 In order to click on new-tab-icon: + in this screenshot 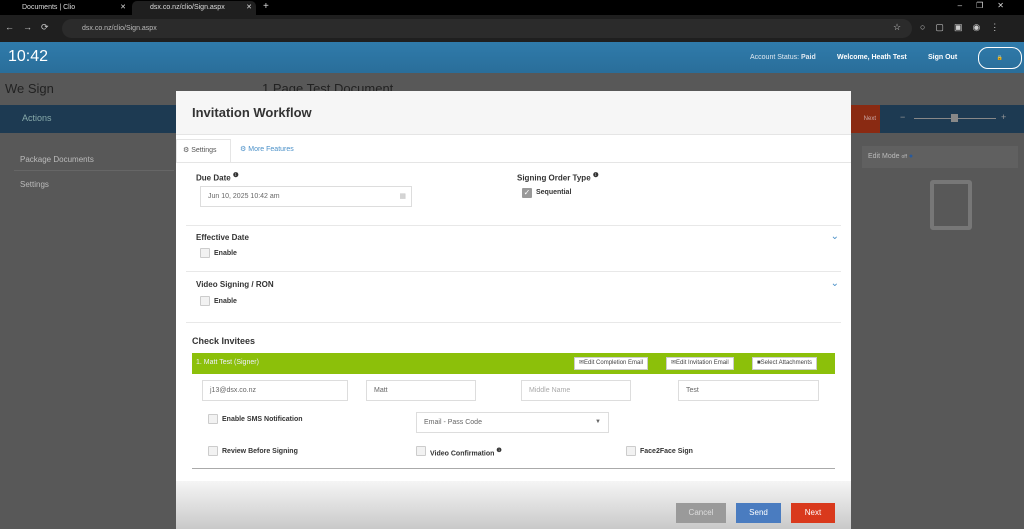, I will do `click(266, 6)`.